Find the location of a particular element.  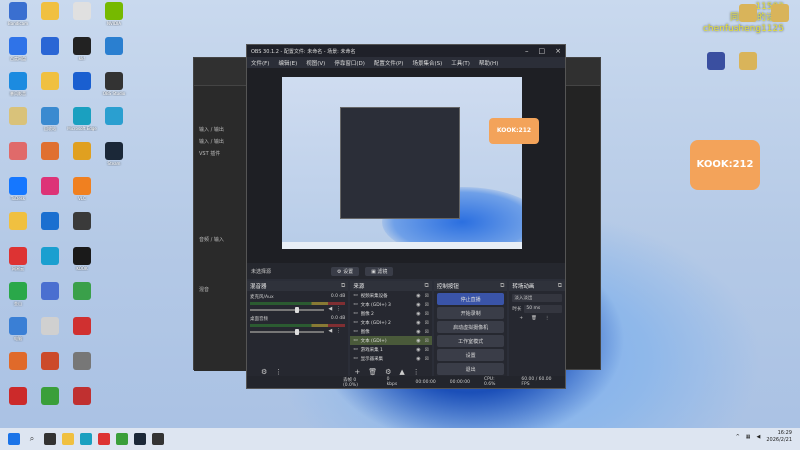

control-button: 启动虚拟摄像机 is located at coordinates (470, 327).